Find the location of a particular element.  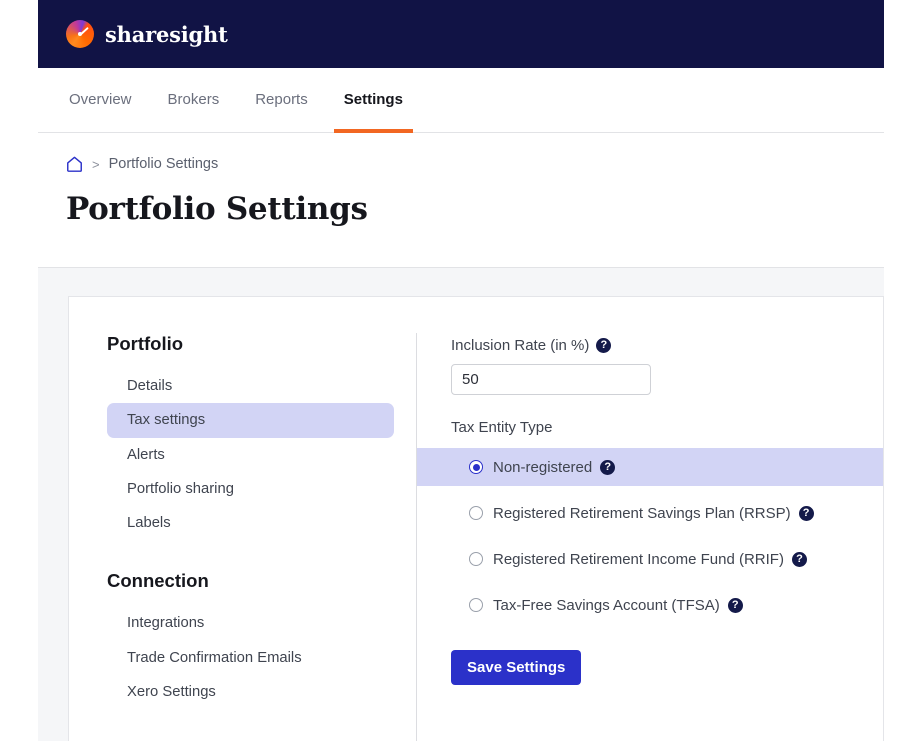

sidebar-item-details: Details is located at coordinates (250, 386).